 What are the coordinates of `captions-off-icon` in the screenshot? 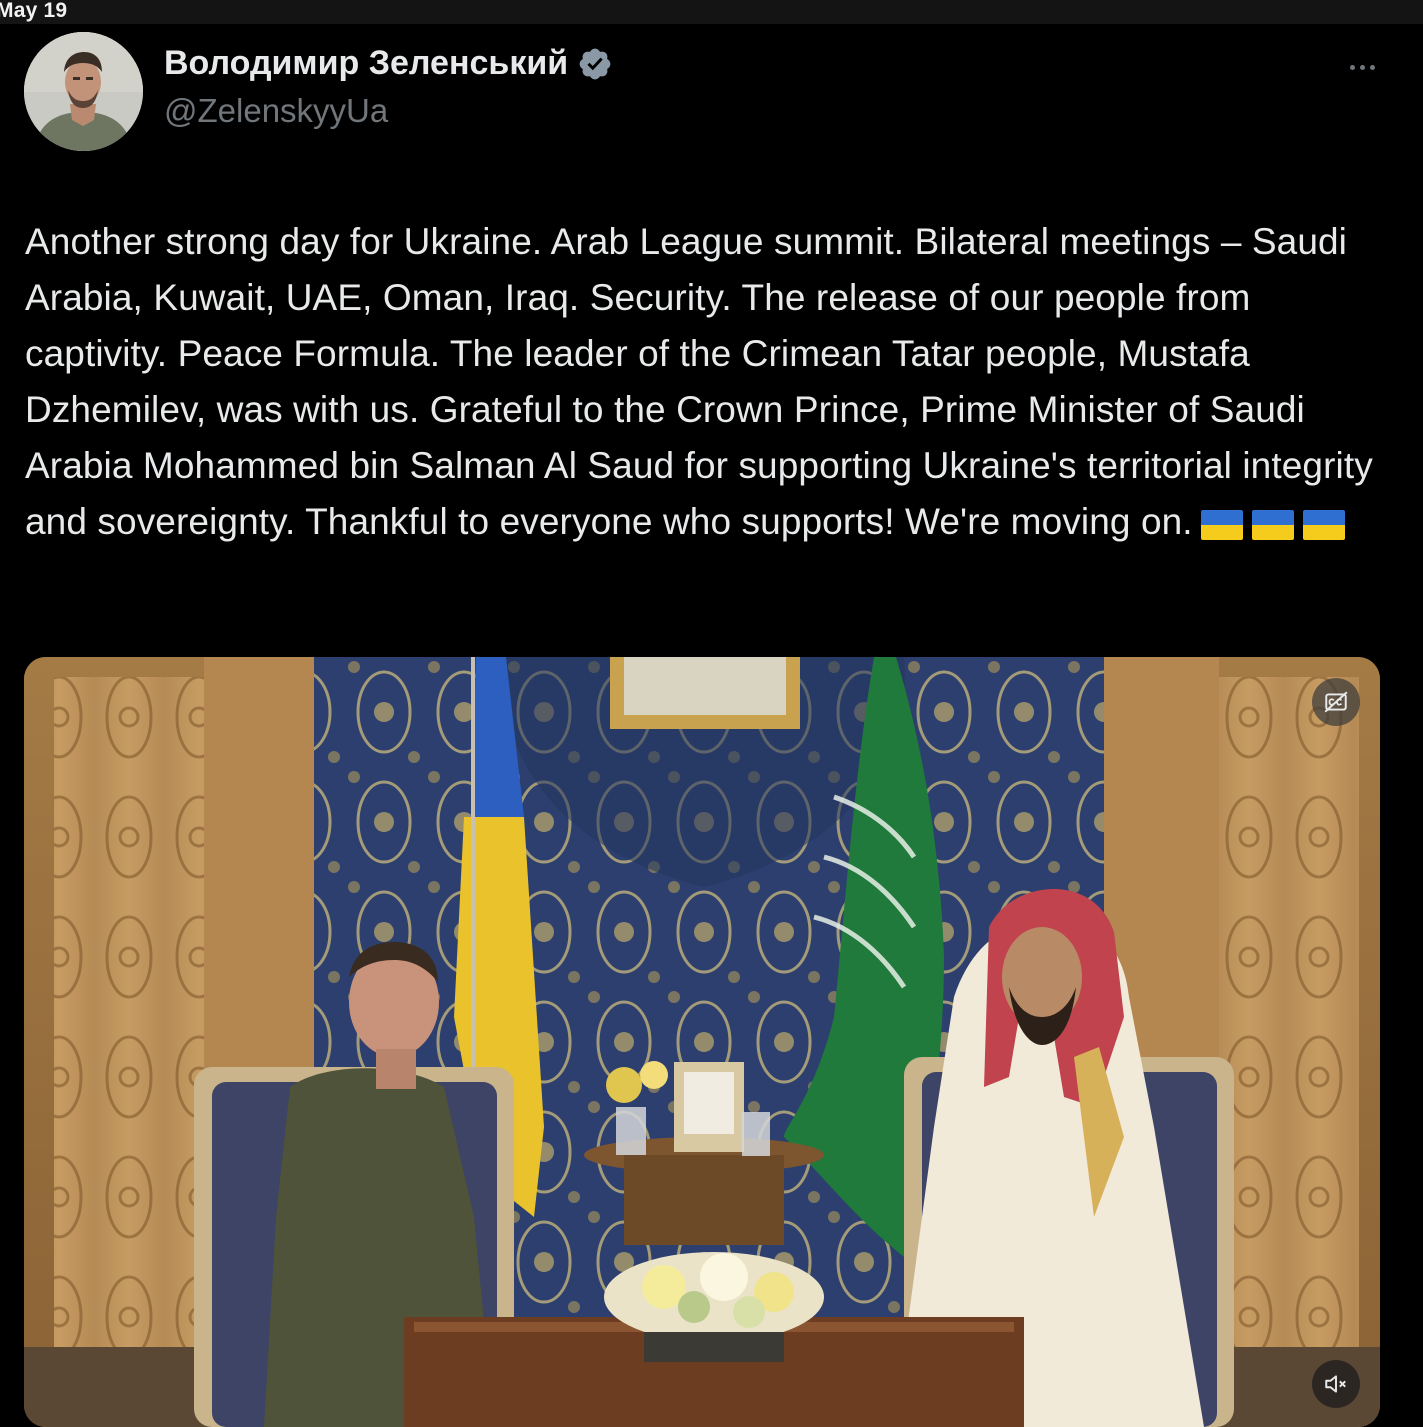 It's located at (1336, 702).